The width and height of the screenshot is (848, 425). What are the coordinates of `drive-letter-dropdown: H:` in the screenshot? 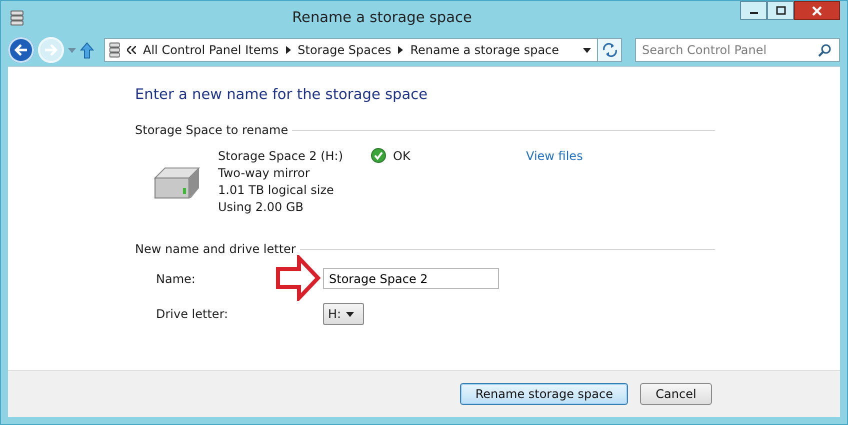 It's located at (343, 314).